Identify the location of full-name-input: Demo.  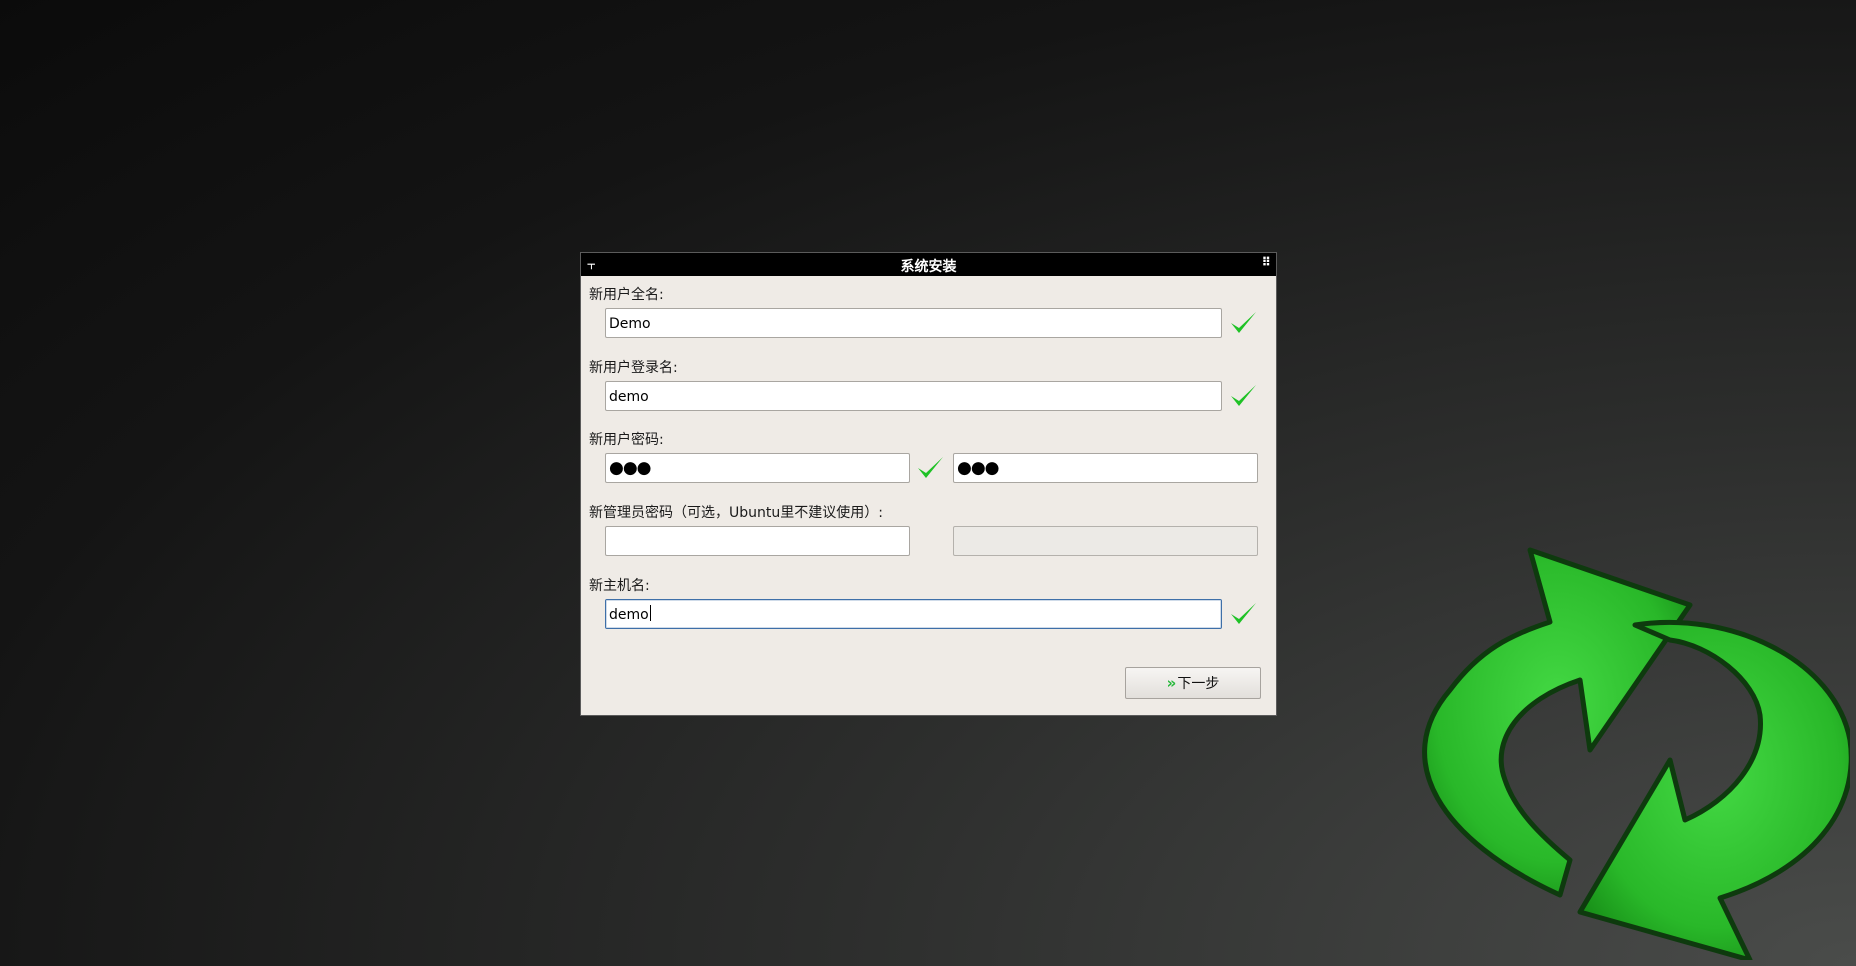
(913, 323).